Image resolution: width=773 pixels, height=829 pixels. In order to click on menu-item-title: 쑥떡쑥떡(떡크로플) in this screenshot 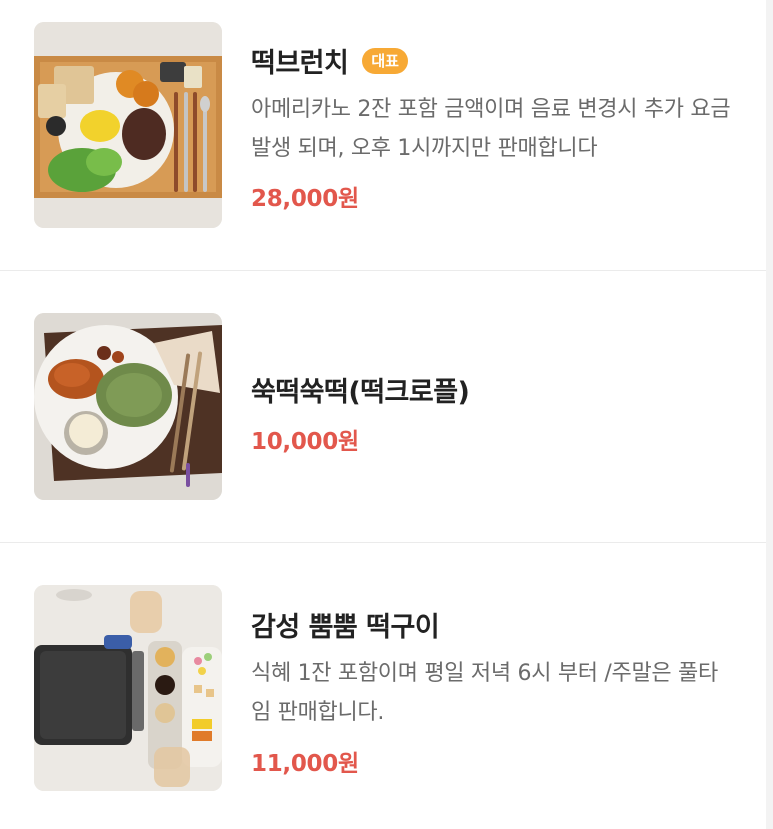, I will do `click(360, 392)`.